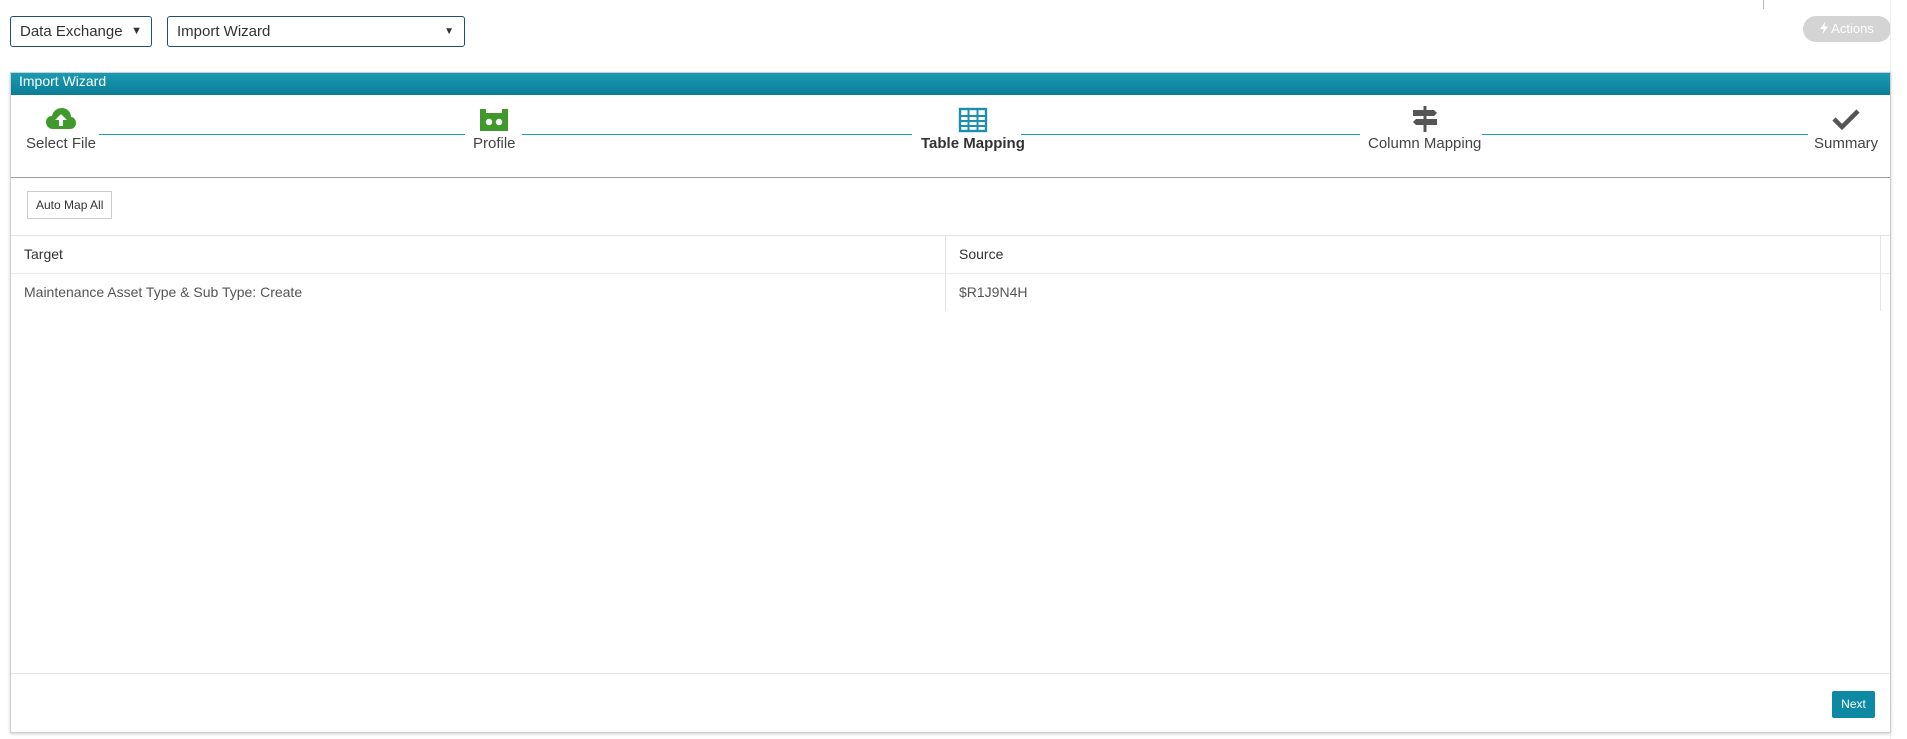 This screenshot has width=1907, height=739. Describe the element at coordinates (61, 143) in the screenshot. I see `step-label: Select File` at that location.